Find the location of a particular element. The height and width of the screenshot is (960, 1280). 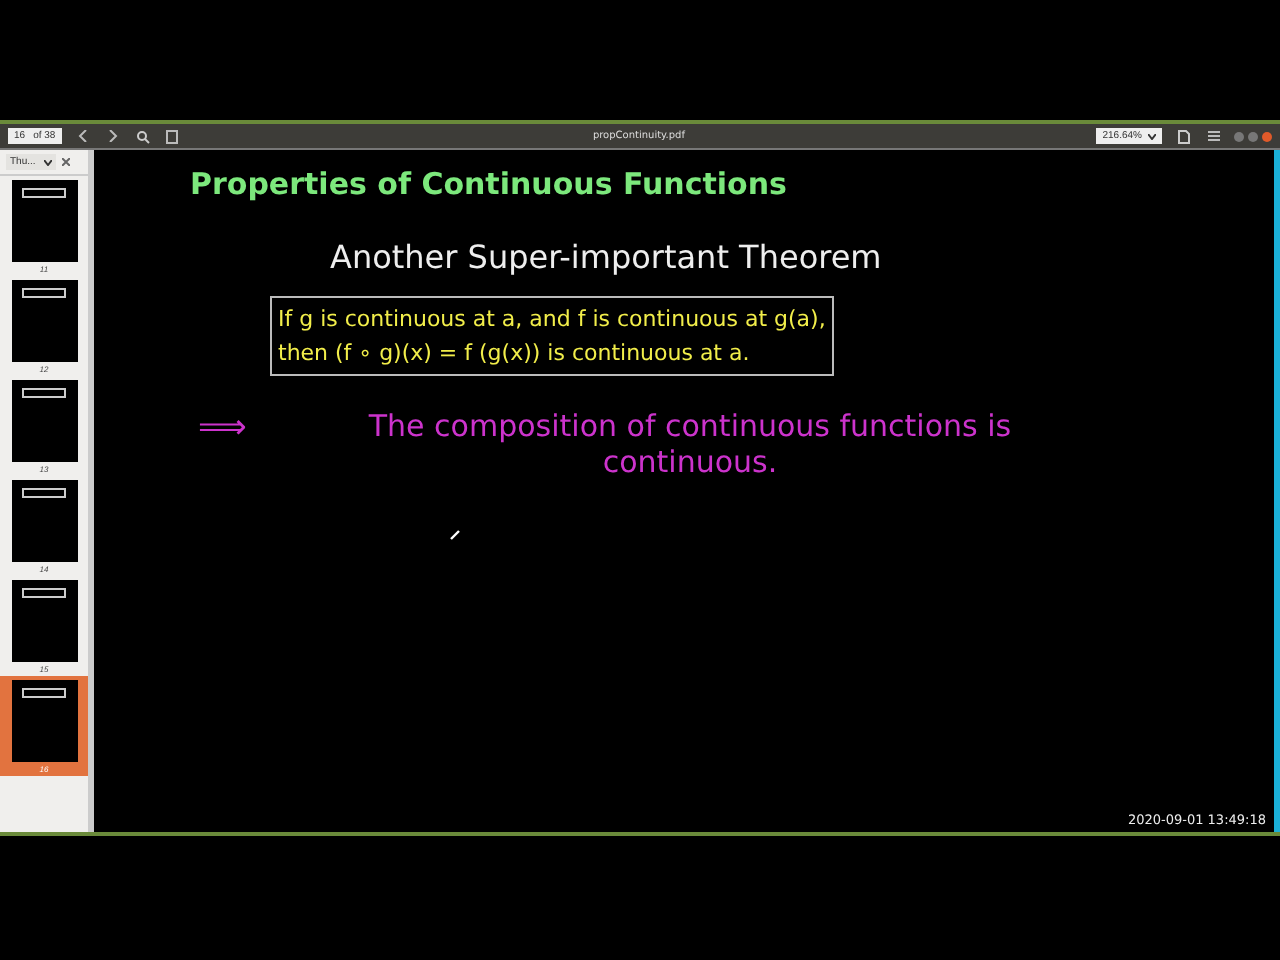

search-icon is located at coordinates (142, 136).